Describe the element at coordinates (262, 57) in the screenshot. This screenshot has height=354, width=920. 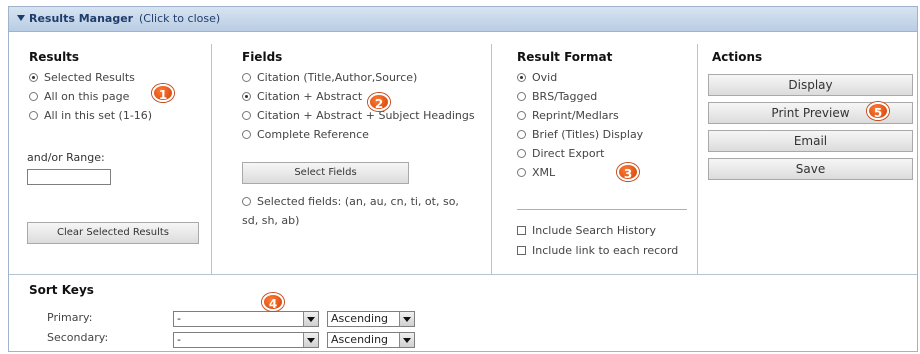
I see `fields-title: Fields` at that location.